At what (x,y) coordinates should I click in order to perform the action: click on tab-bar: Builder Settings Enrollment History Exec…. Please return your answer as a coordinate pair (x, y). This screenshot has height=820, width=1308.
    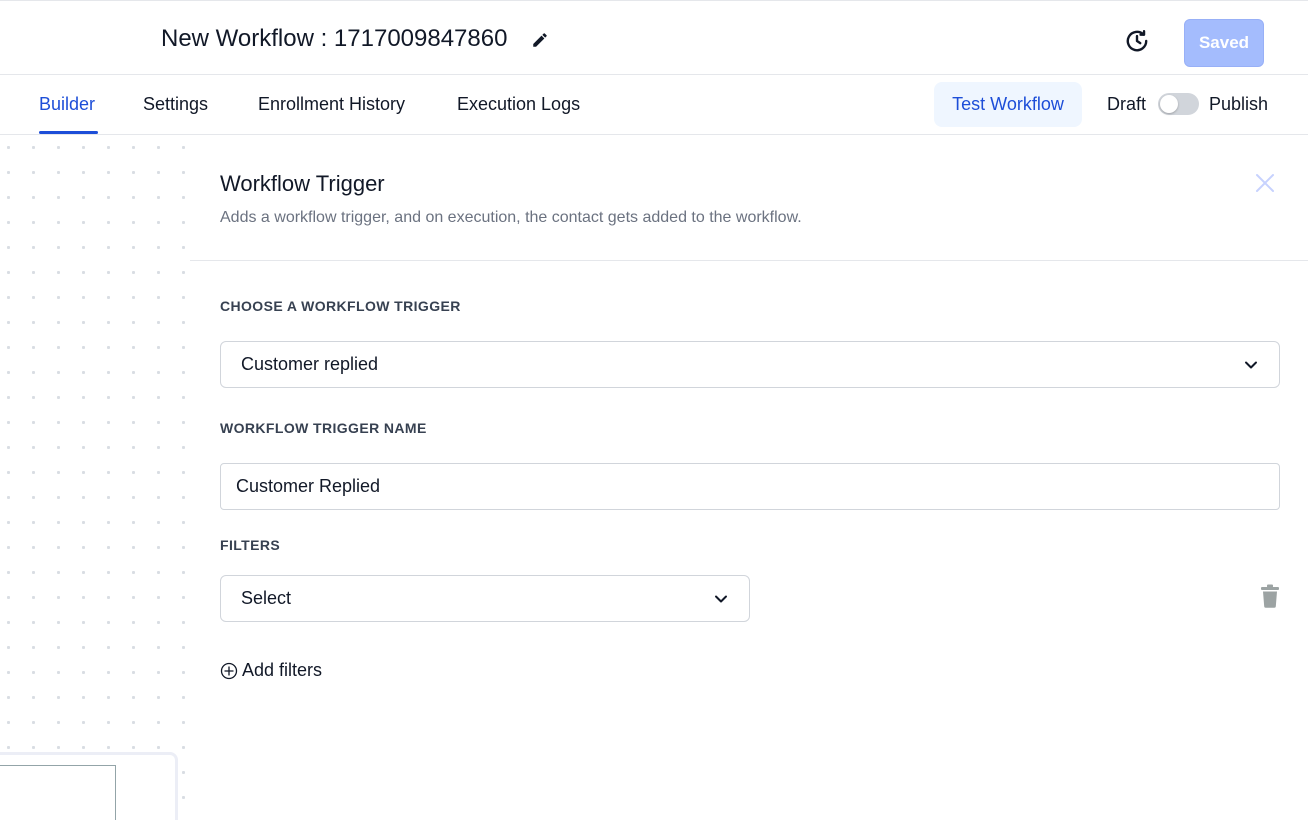
    Looking at the image, I should click on (654, 105).